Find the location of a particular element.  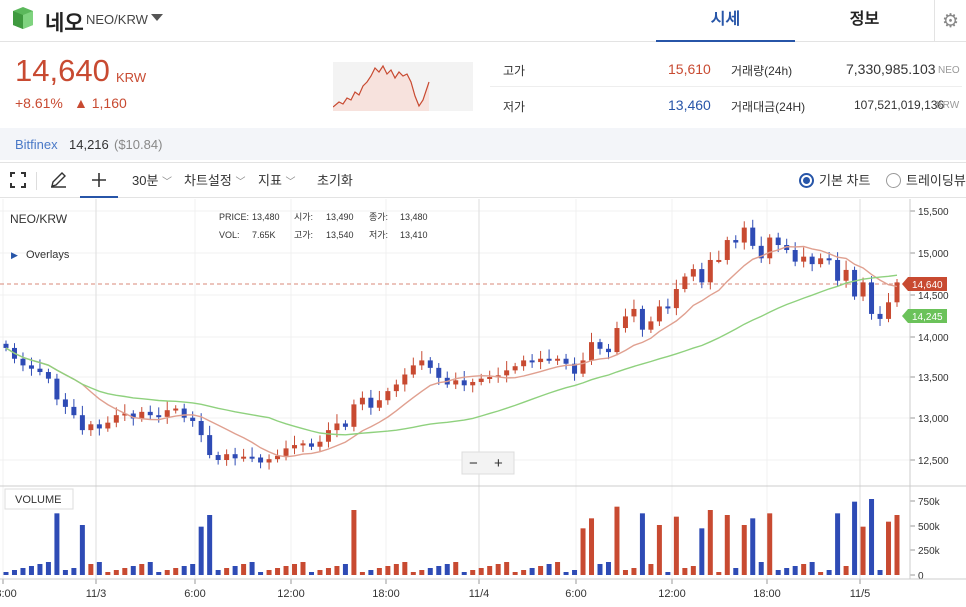

tradingview-radio: 트레이딩뷰 is located at coordinates (926, 180).